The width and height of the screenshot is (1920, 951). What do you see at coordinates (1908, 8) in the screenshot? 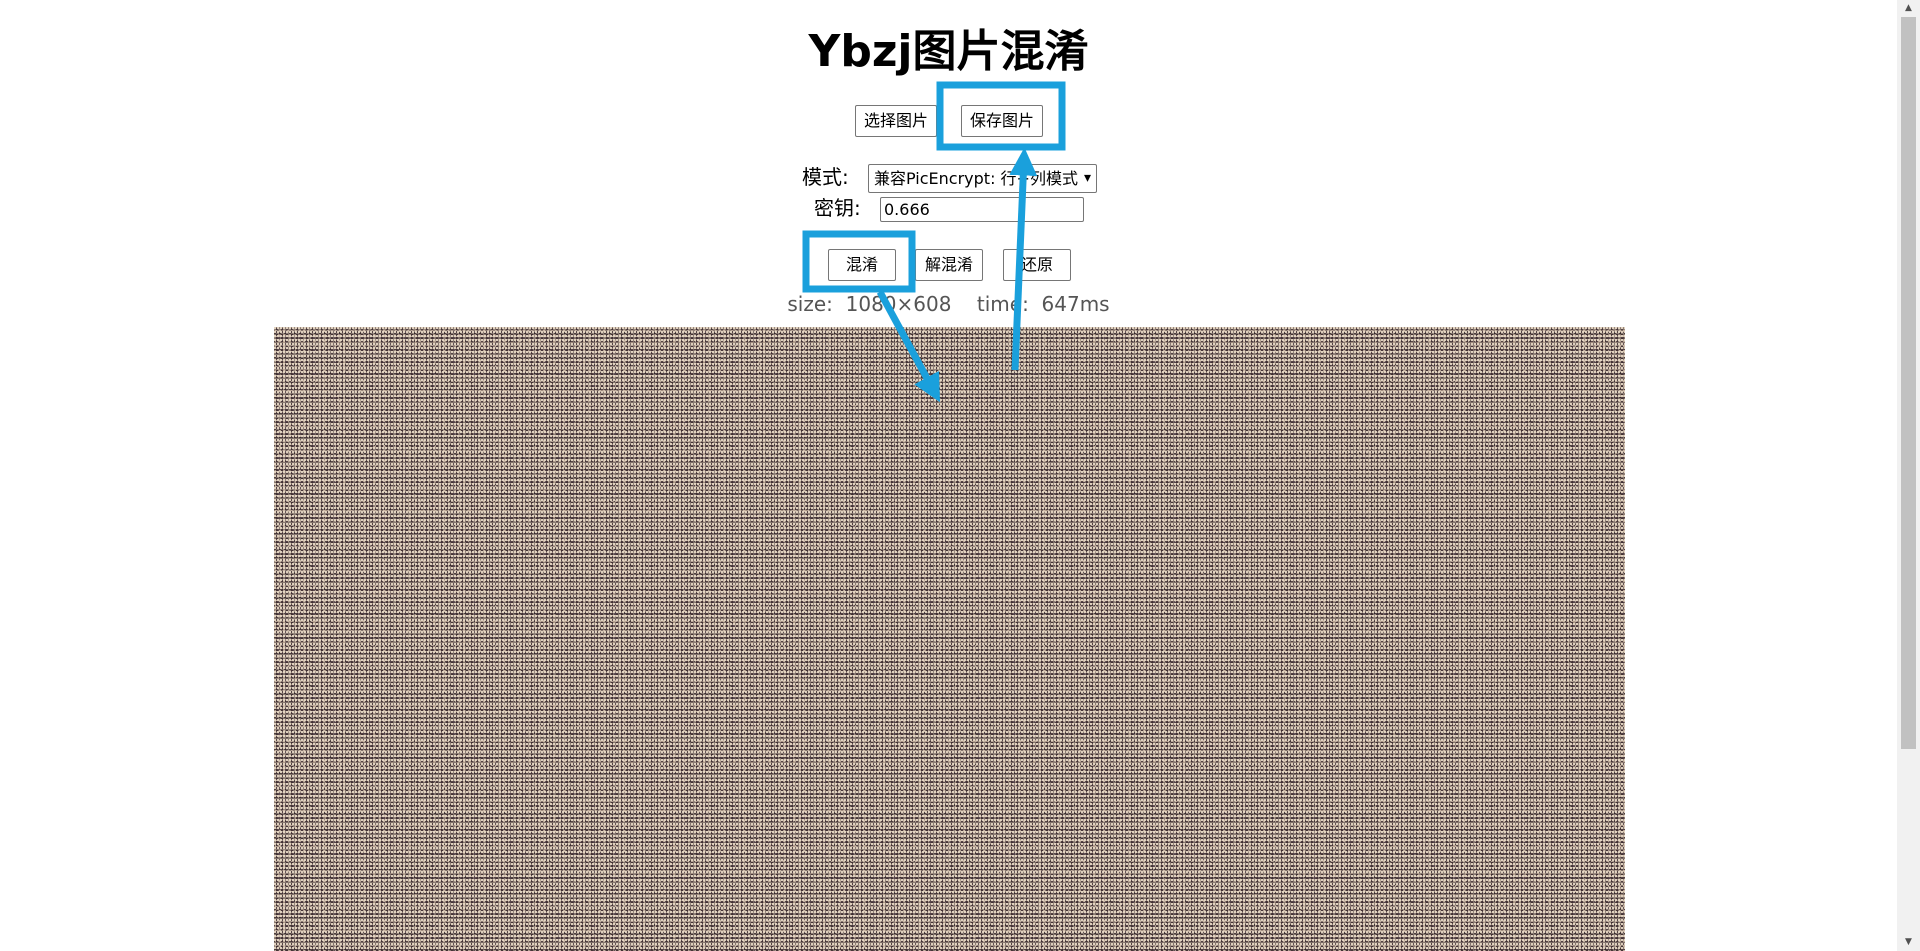
I see `scroll-up-icon: ▲` at bounding box center [1908, 8].